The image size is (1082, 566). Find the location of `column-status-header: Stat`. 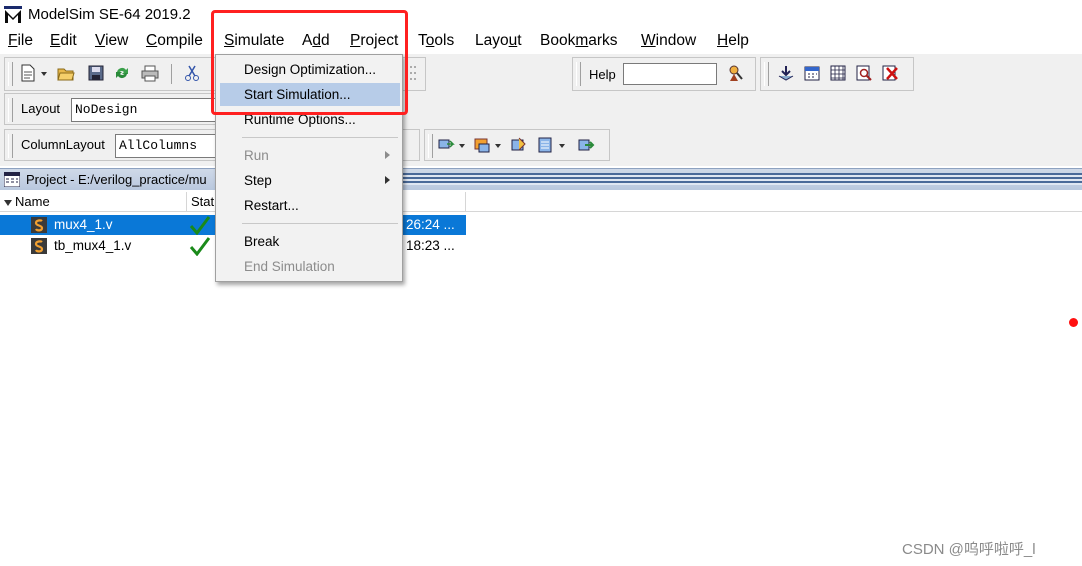

column-status-header: Stat is located at coordinates (202, 202).